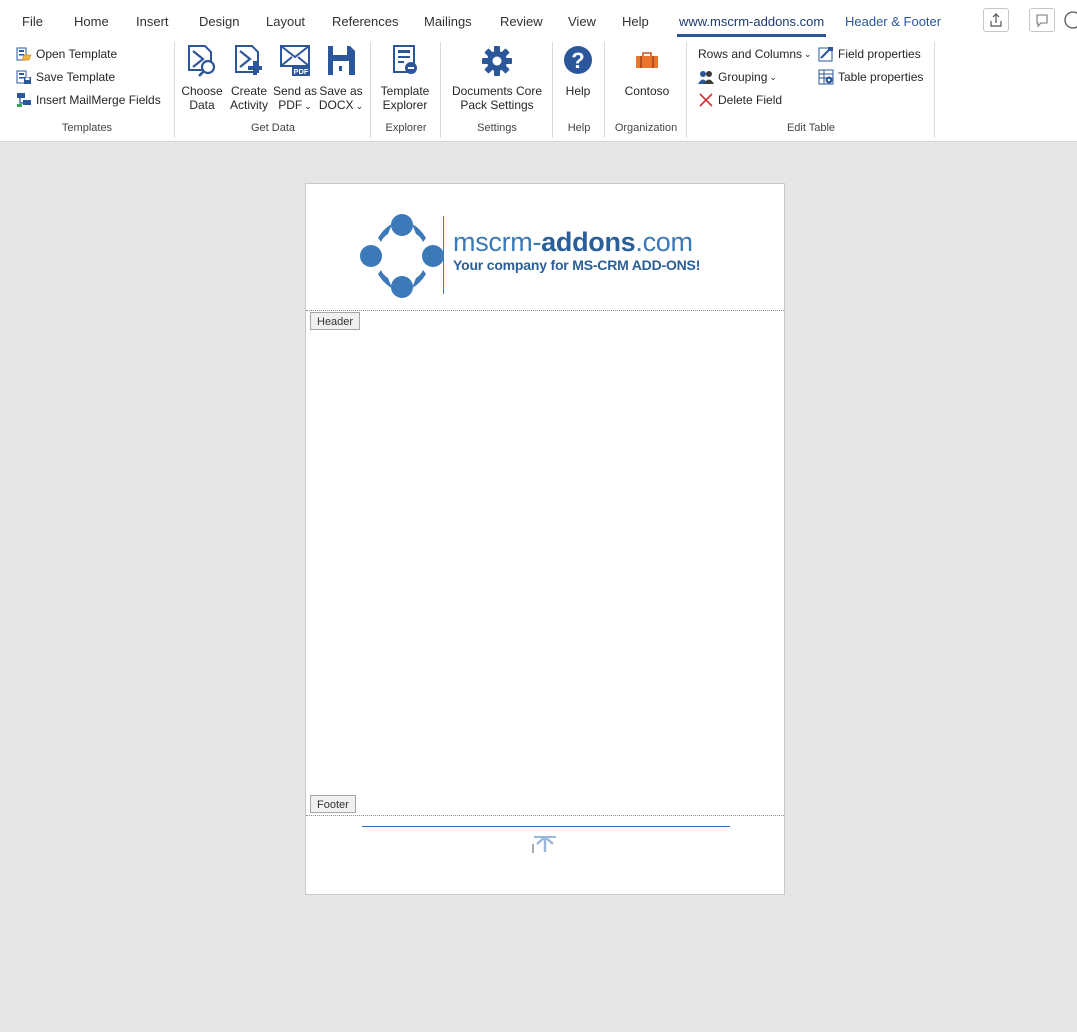 This screenshot has width=1077, height=1032. What do you see at coordinates (249, 77) in the screenshot?
I see `create-activity-button: Create Activity` at bounding box center [249, 77].